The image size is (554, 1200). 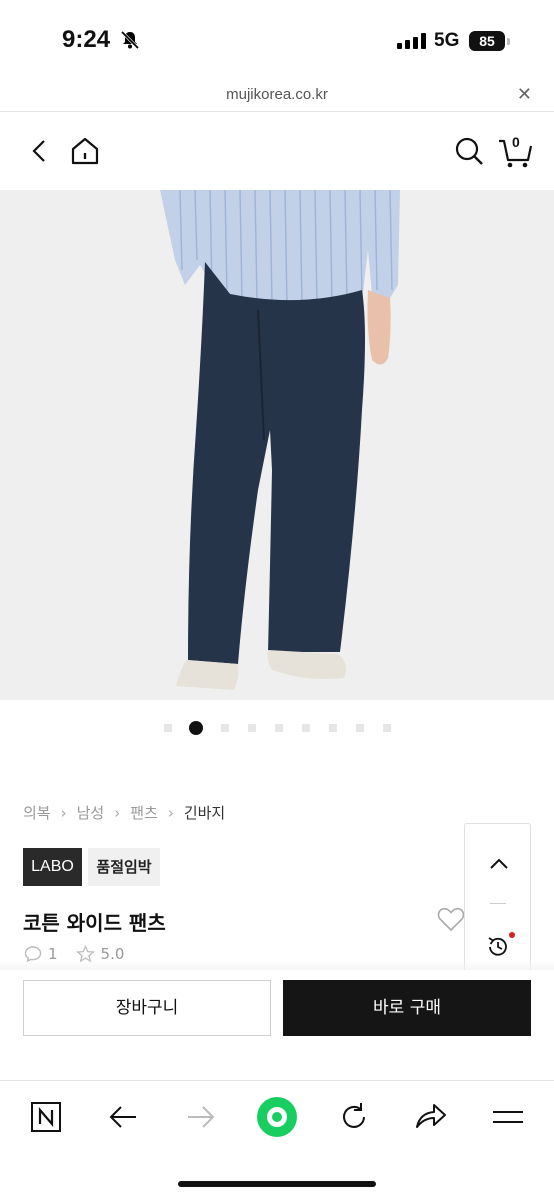 I want to click on back-icon, so click(x=40, y=151).